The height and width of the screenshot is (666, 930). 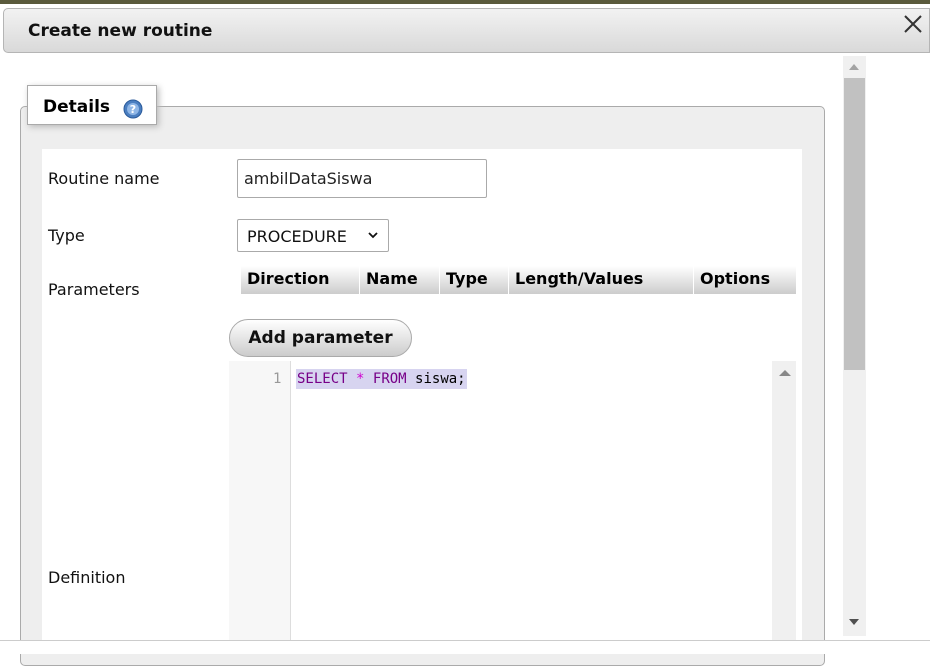 I want to click on close-icon, so click(x=913, y=24).